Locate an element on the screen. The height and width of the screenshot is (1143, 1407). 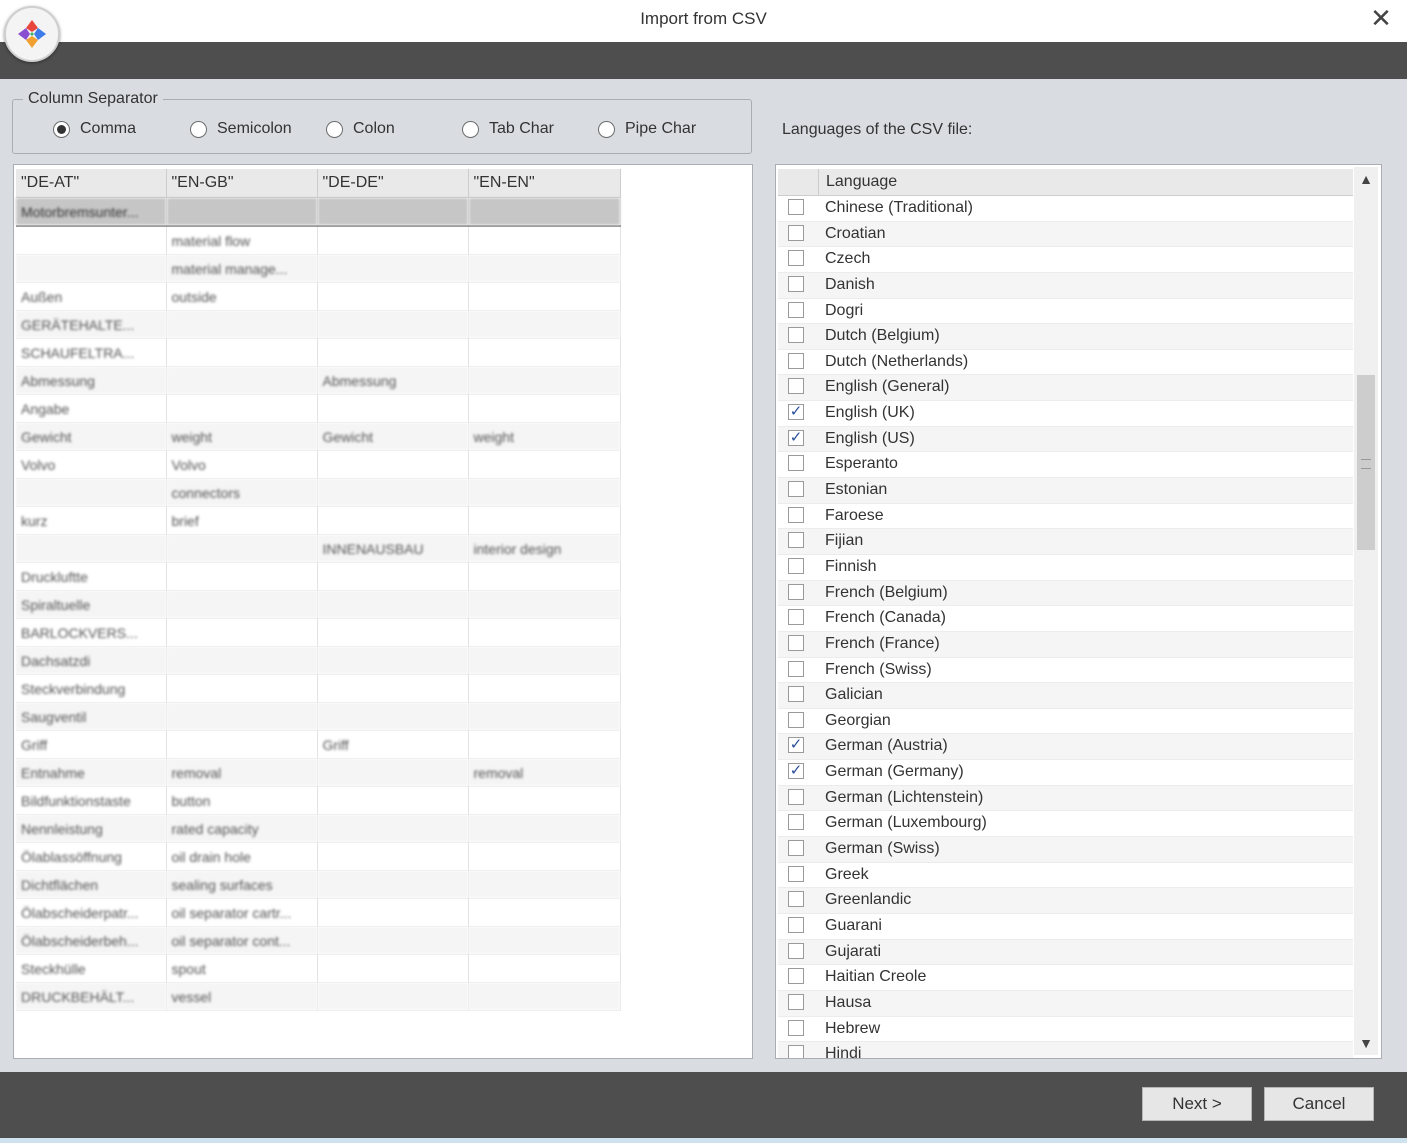
scrollbar-thumb is located at coordinates (1366, 462).